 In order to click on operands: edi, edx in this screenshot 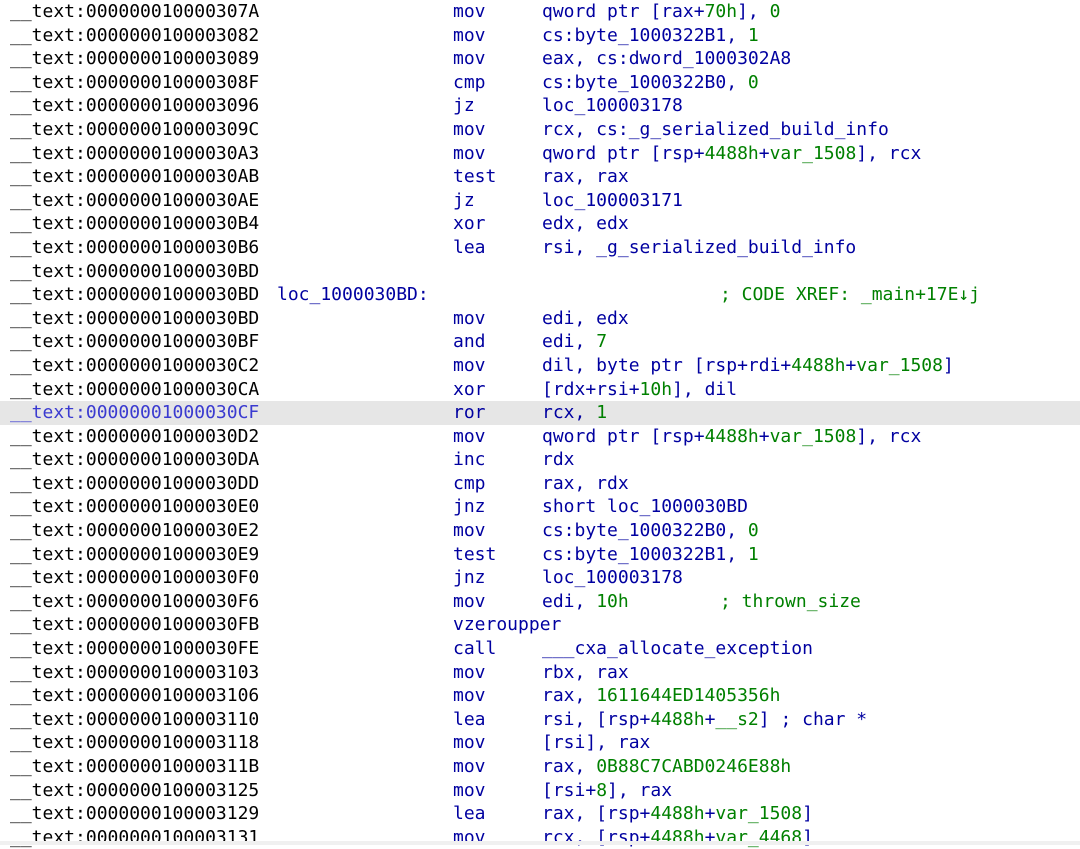, I will do `click(585, 319)`.